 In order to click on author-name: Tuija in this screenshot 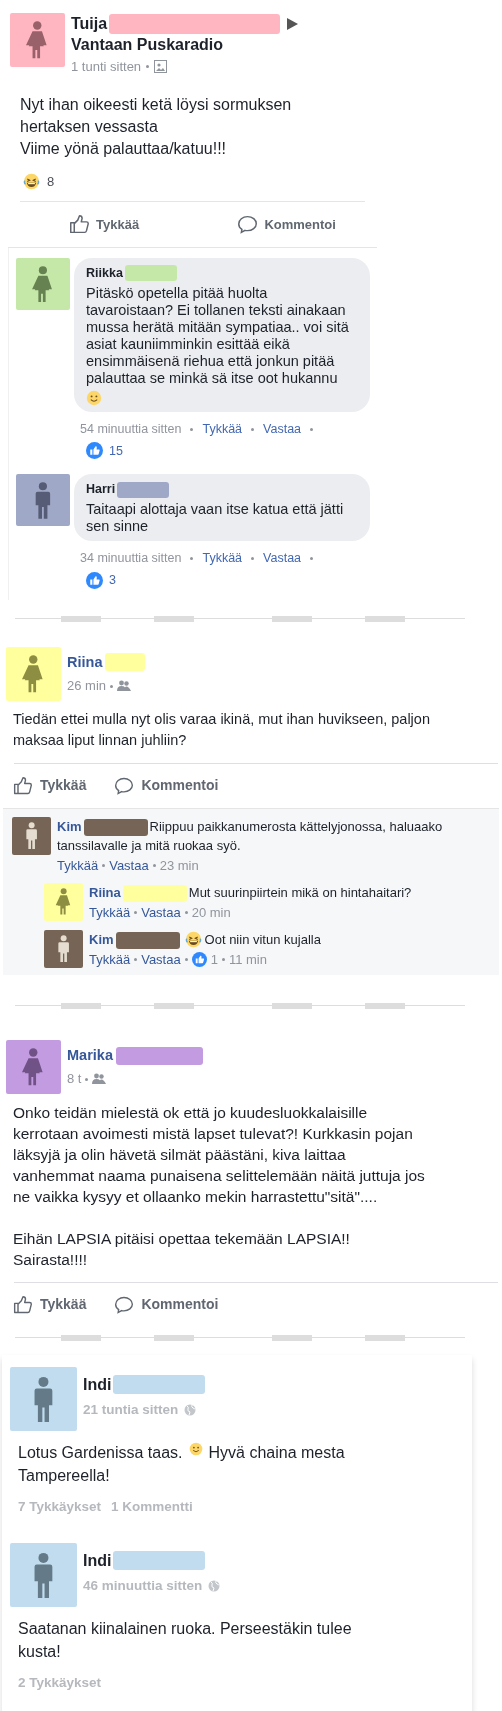, I will do `click(89, 24)`.